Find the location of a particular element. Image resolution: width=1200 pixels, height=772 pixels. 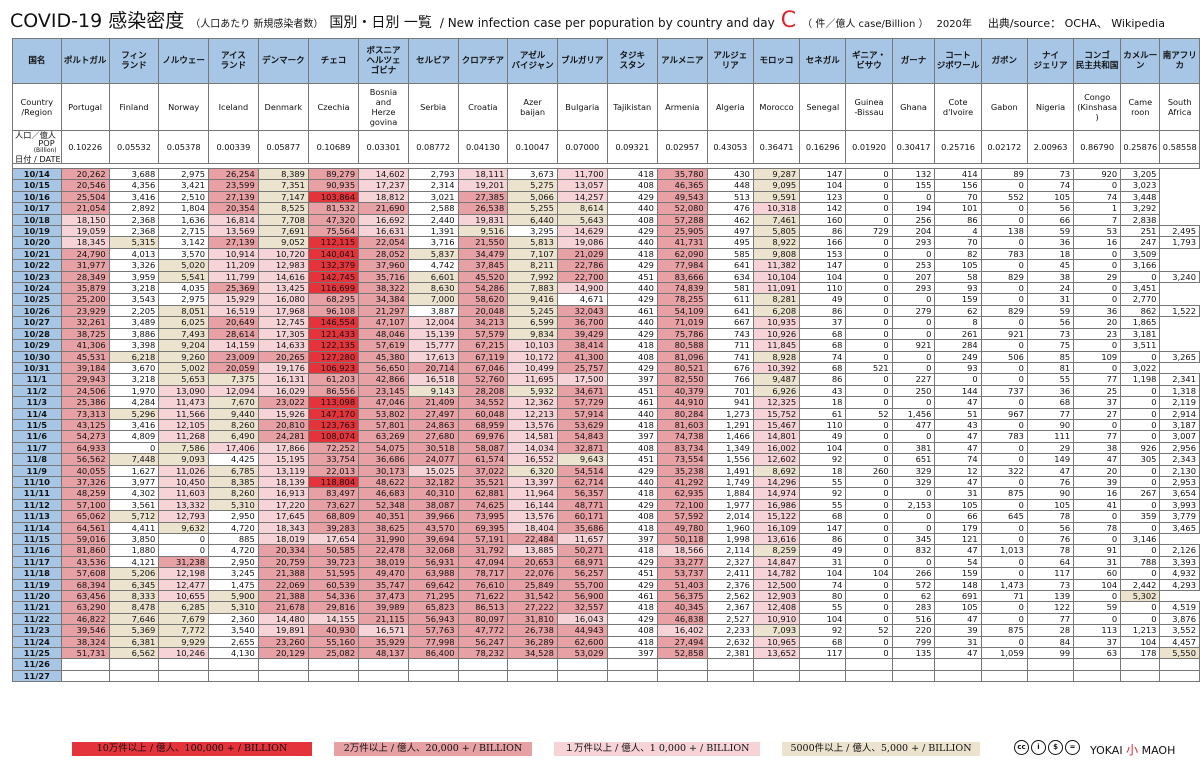

value-cell: 418 is located at coordinates (632, 254).